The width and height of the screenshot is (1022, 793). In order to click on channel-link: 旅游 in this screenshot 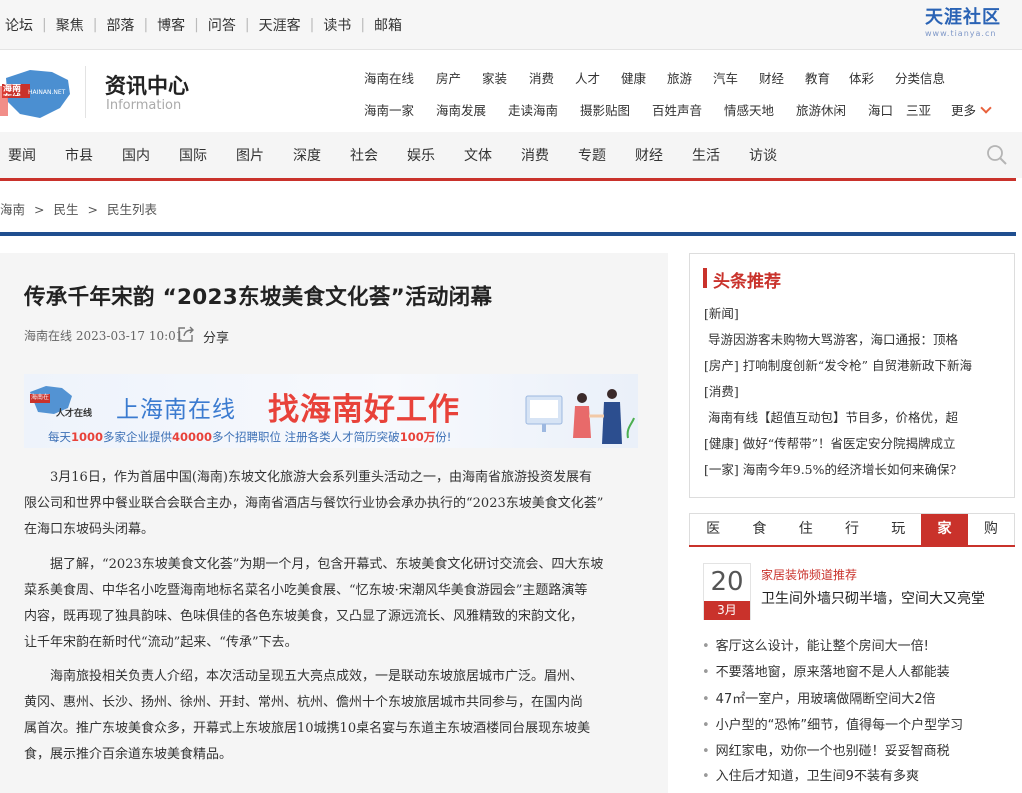, I will do `click(690, 77)`.